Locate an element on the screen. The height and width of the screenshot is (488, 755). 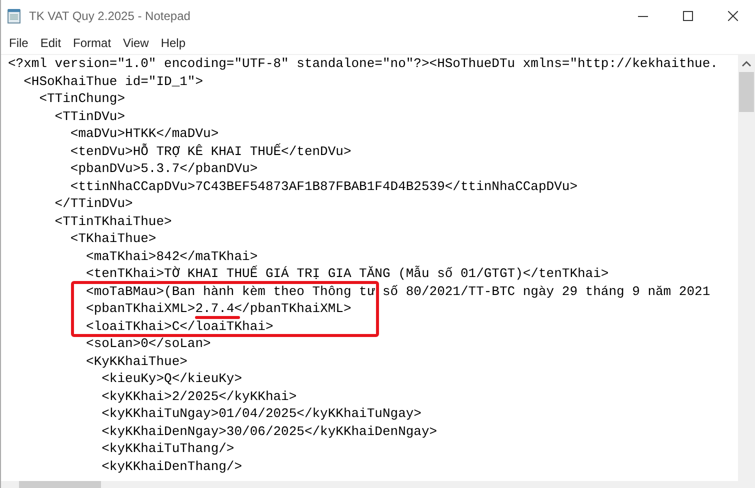
menu-item: File is located at coordinates (18, 43).